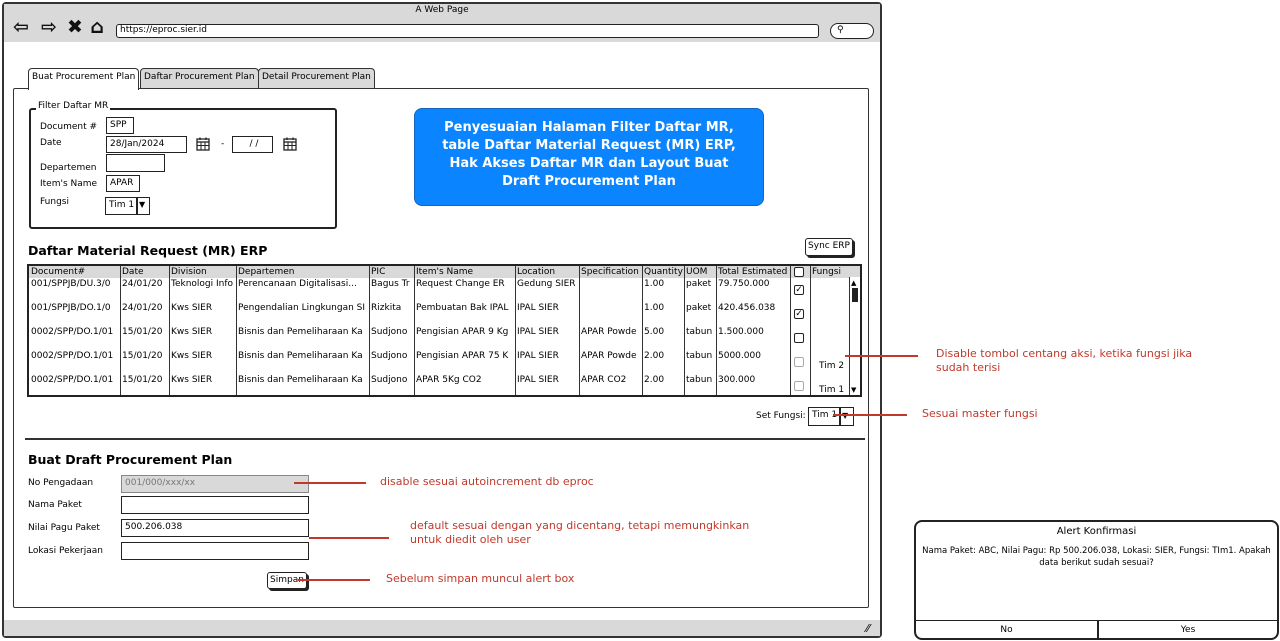  Describe the element at coordinates (663, 272) in the screenshot. I see `col-header: Quantity` at that location.